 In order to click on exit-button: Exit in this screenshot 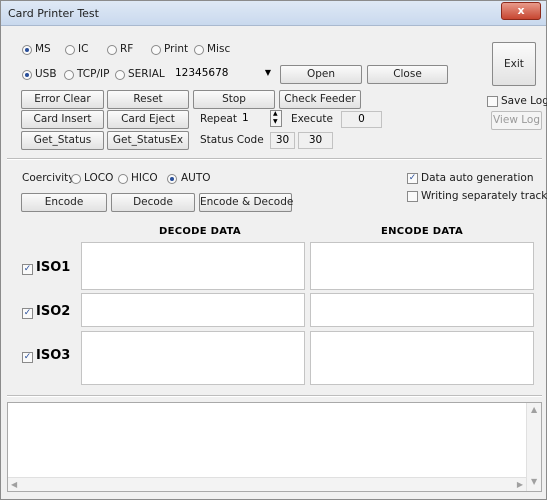, I will do `click(514, 64)`.